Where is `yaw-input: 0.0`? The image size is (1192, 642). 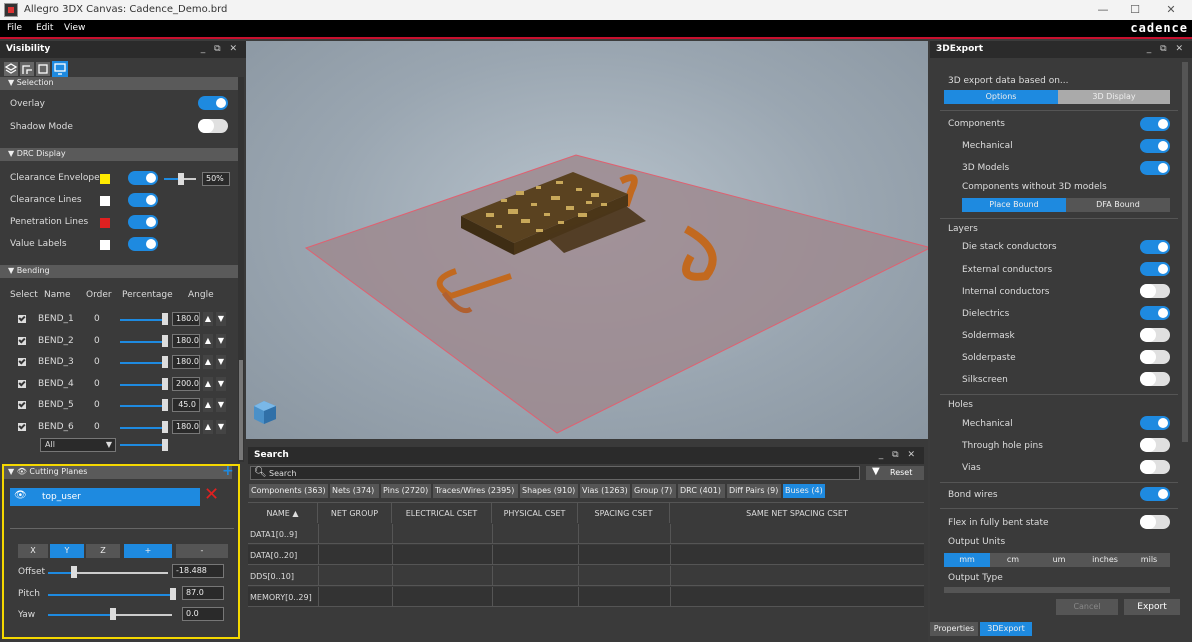
yaw-input: 0.0 is located at coordinates (203, 614).